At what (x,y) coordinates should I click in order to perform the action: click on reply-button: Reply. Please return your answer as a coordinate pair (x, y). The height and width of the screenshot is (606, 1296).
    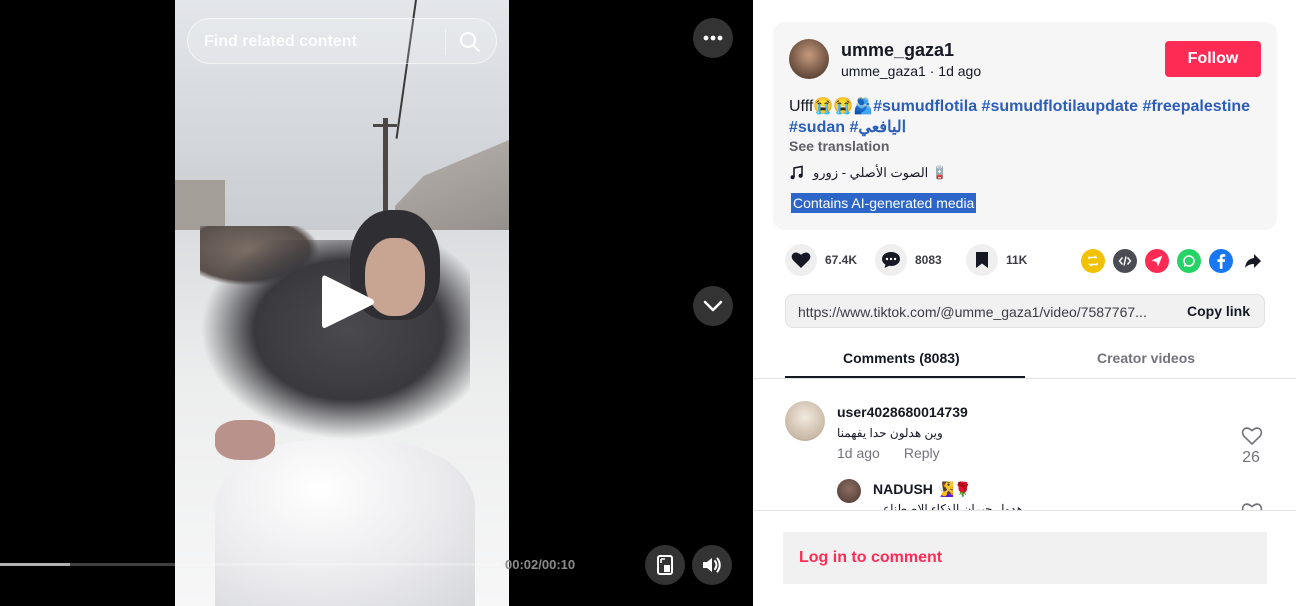
    Looking at the image, I should click on (922, 453).